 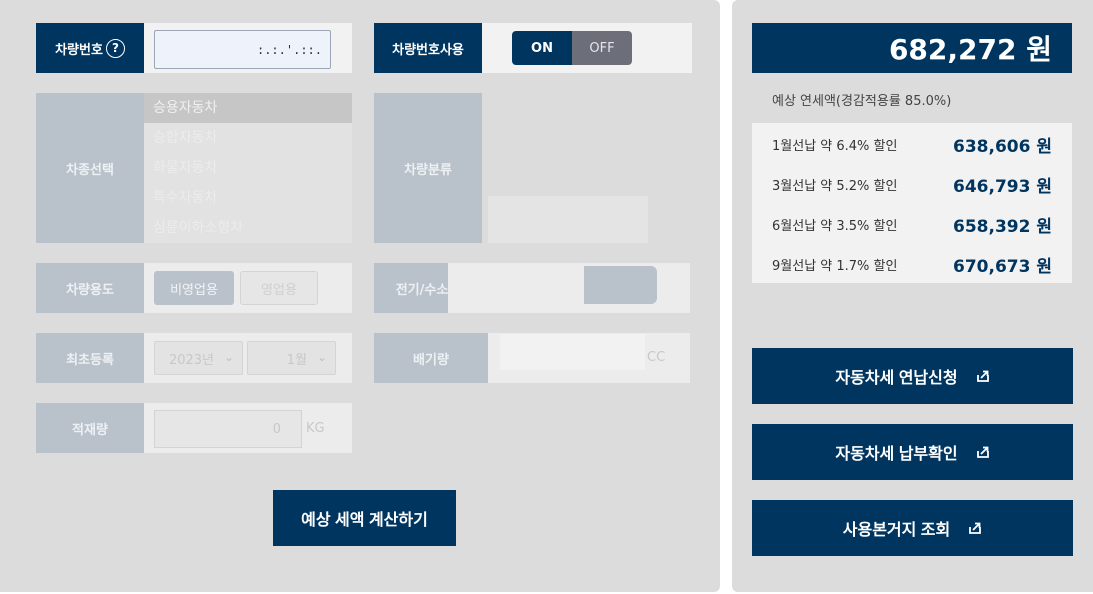 I want to click on vehicle-type-option: 화물자동차, so click(x=248, y=168).